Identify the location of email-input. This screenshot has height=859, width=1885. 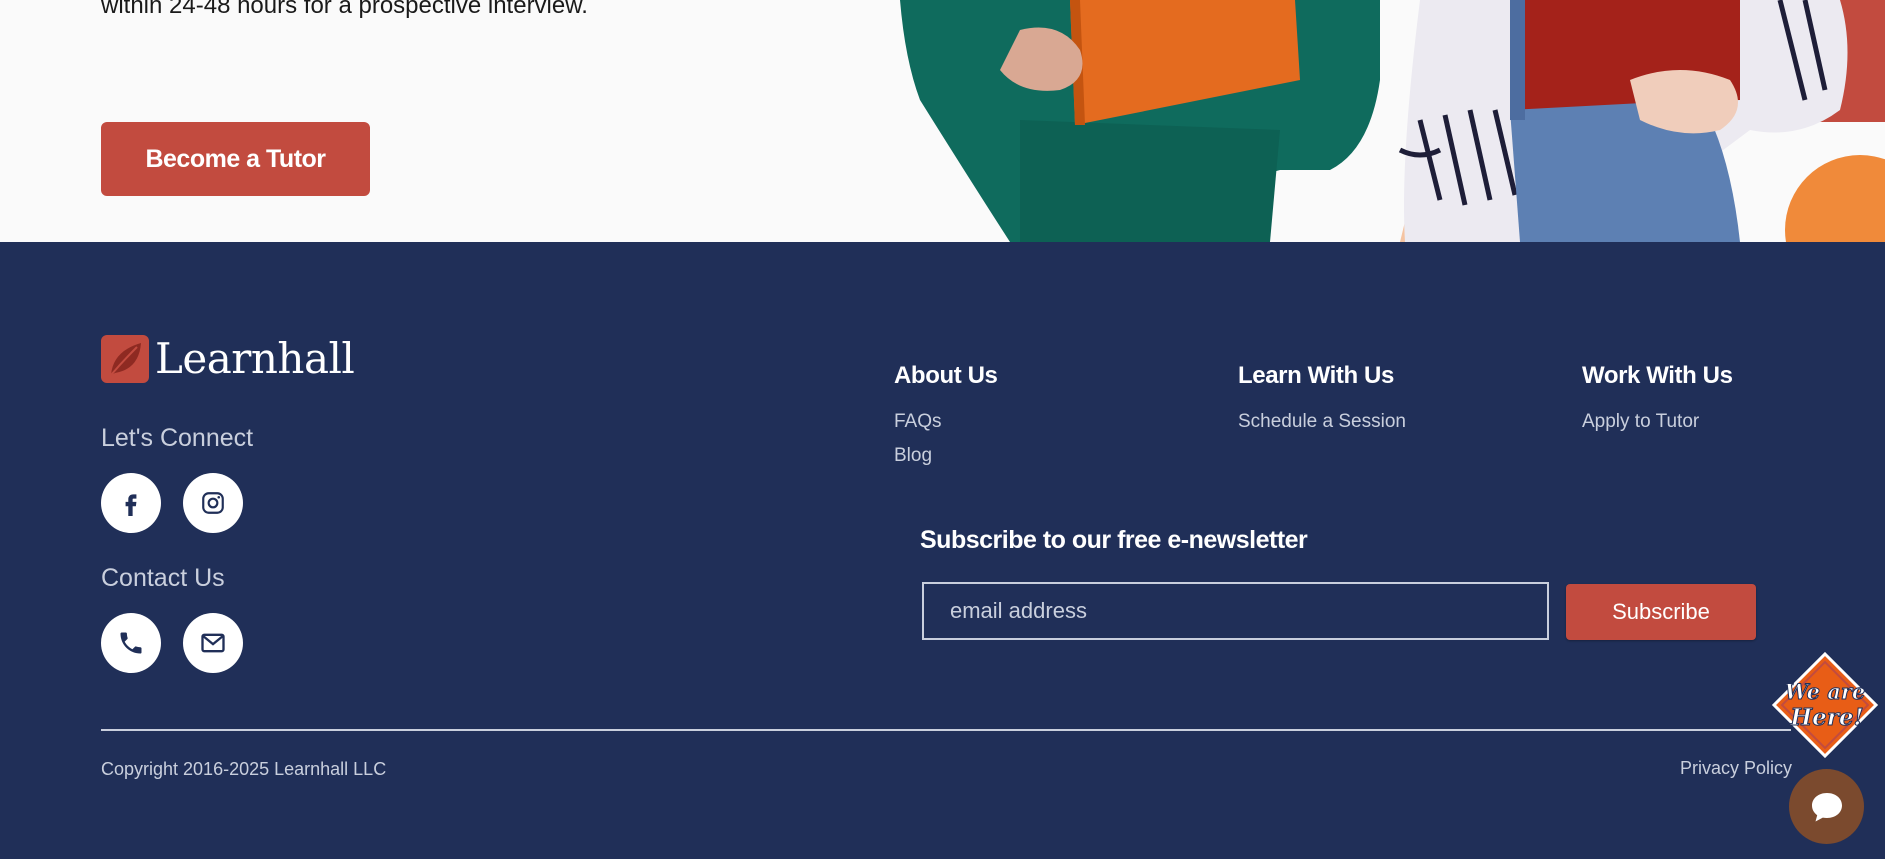
(1235, 611).